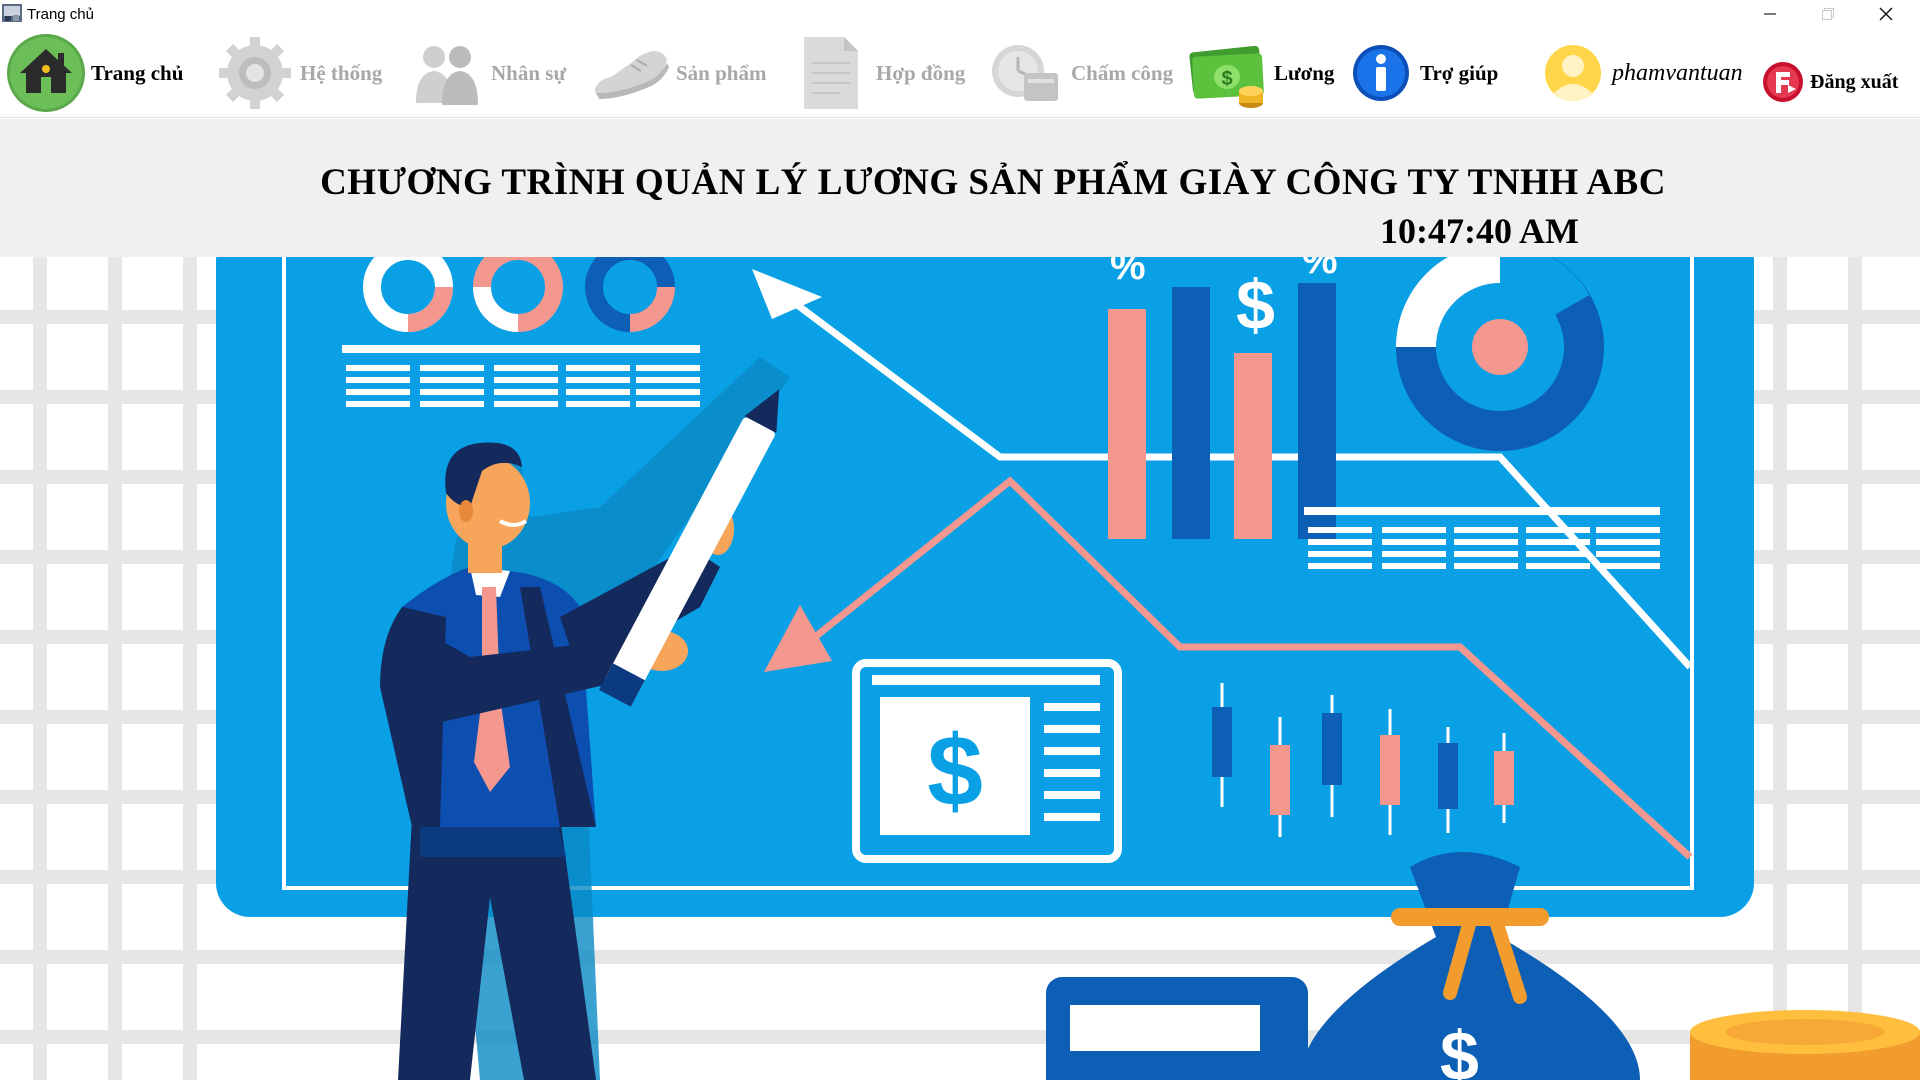 Image resolution: width=1920 pixels, height=1080 pixels. I want to click on clock-display: 10:47:40 AM, so click(1479, 231).